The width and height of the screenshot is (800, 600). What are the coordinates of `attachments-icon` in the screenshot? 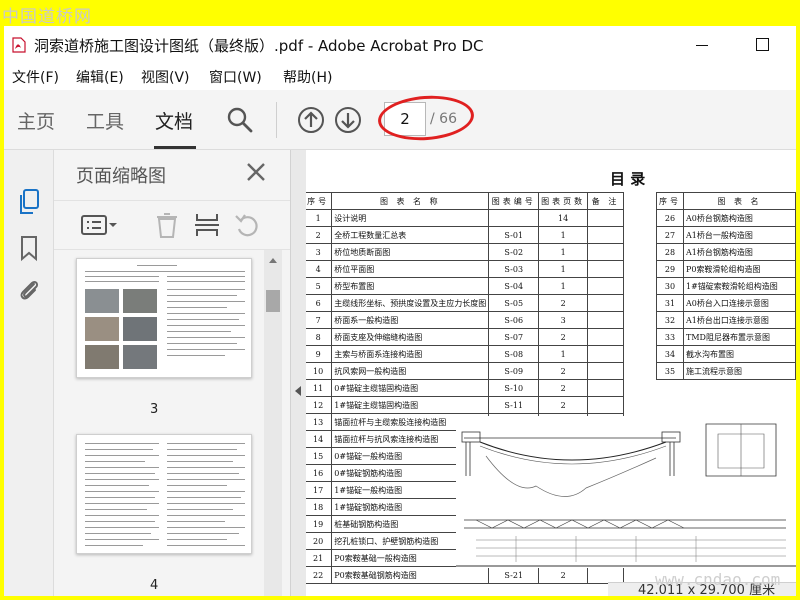 It's located at (29, 290).